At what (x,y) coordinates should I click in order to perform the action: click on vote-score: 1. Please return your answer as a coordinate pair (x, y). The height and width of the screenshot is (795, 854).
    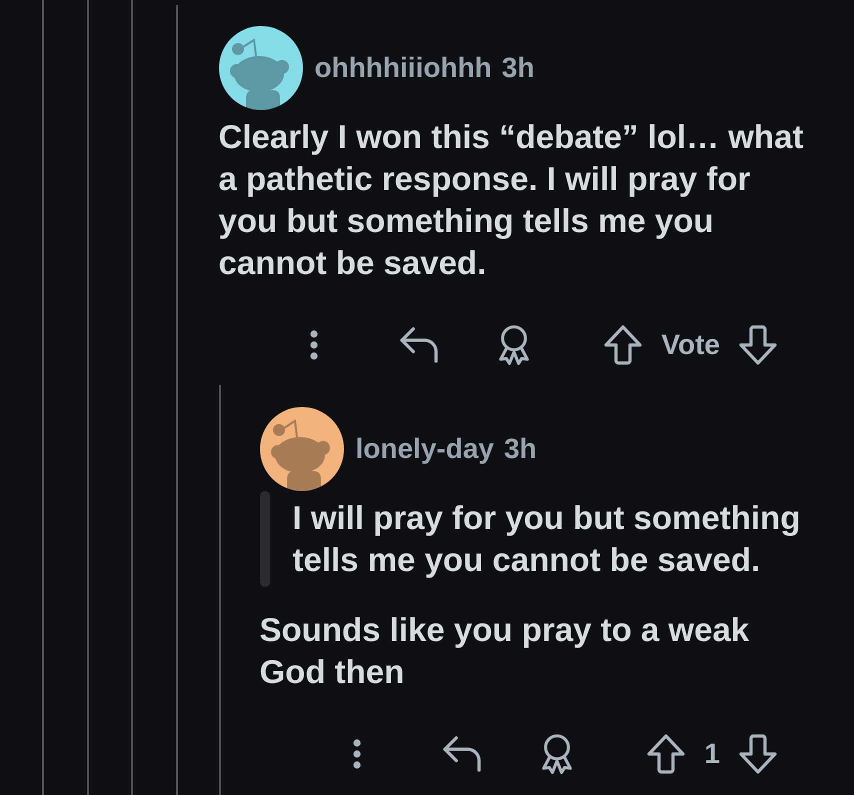
    Looking at the image, I should click on (712, 754).